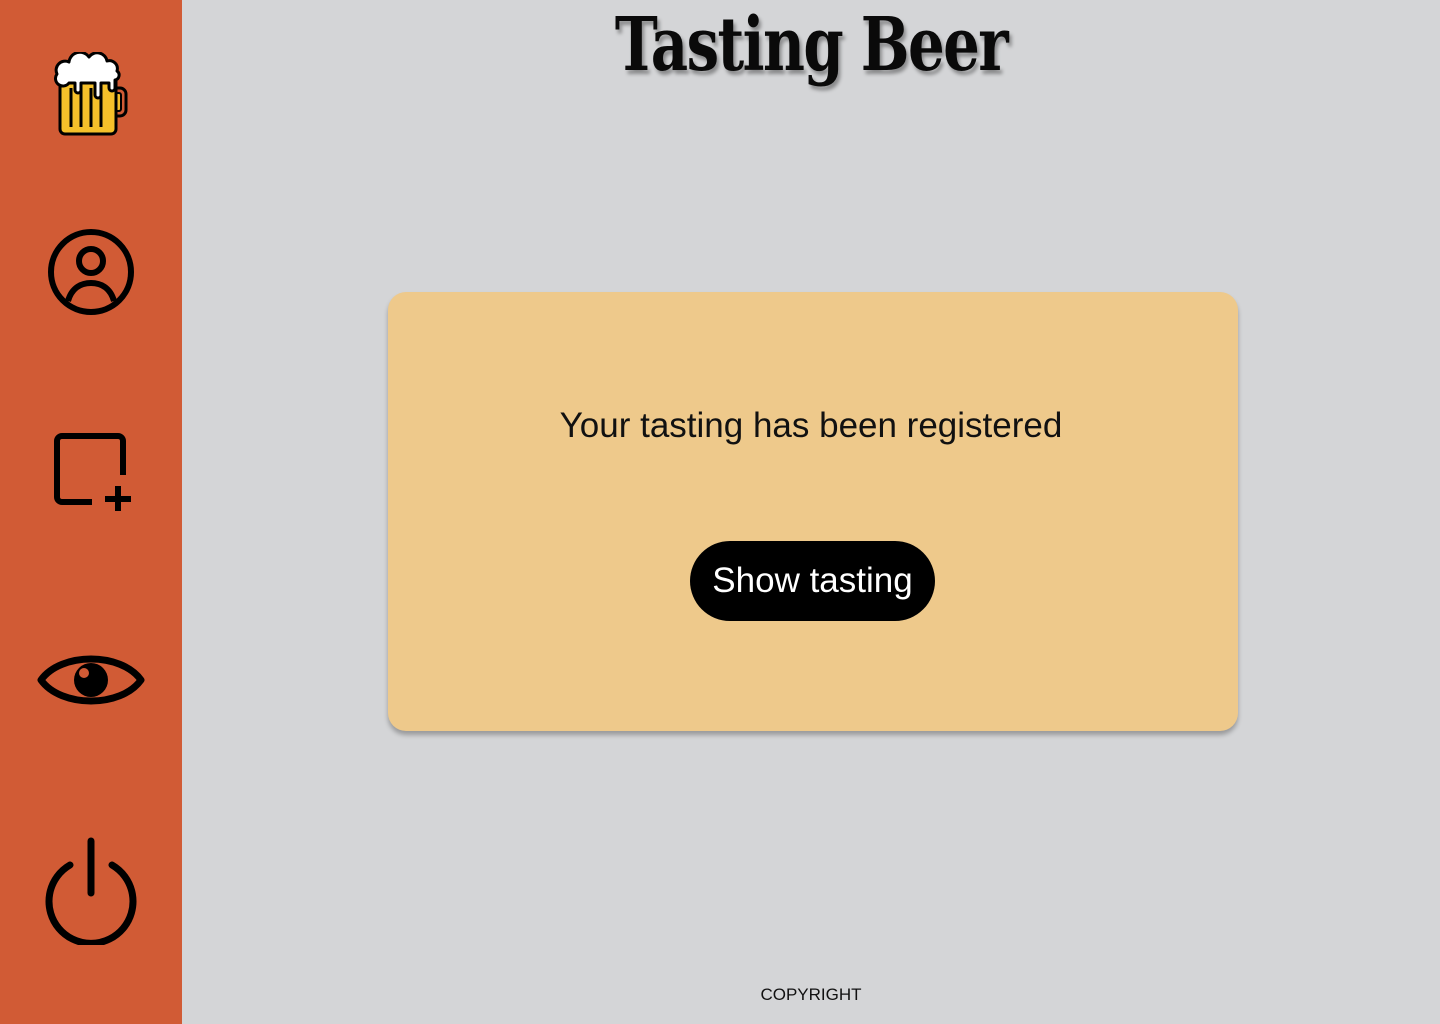 The width and height of the screenshot is (1440, 1024). I want to click on beer-mug-icon, so click(91, 95).